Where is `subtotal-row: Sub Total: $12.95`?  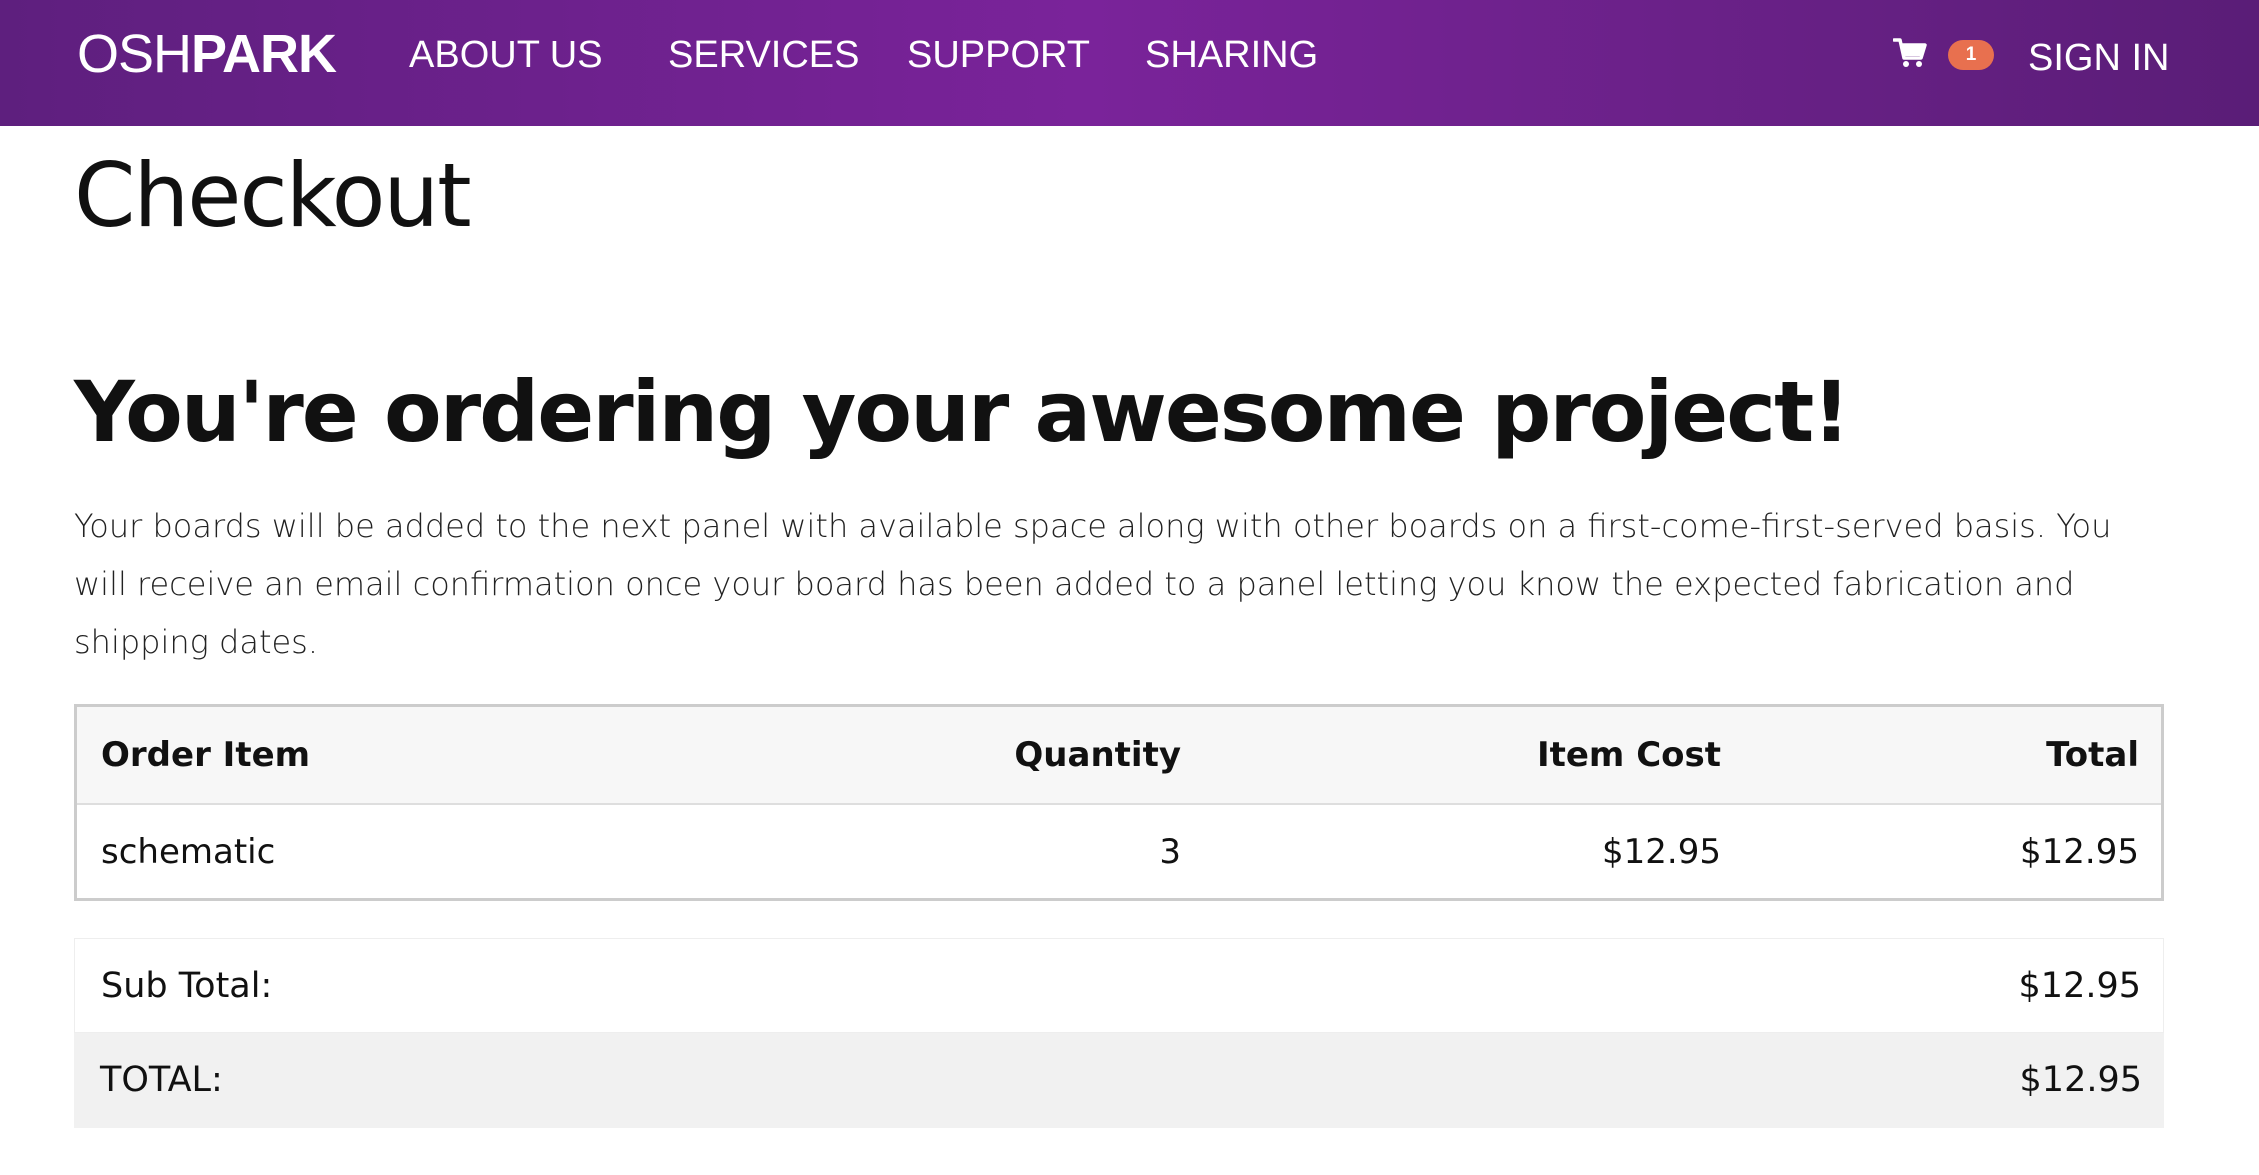 subtotal-row: Sub Total: $12.95 is located at coordinates (1119, 985).